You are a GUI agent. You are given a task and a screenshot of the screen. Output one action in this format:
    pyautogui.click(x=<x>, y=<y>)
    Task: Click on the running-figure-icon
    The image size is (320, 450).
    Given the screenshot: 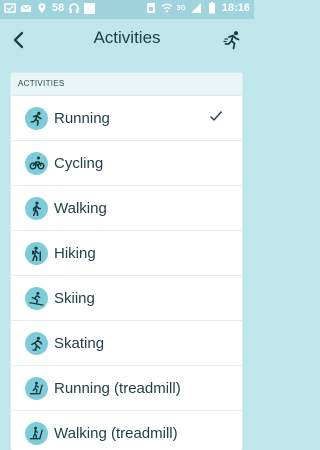 What is the action you would take?
    pyautogui.click(x=231, y=40)
    